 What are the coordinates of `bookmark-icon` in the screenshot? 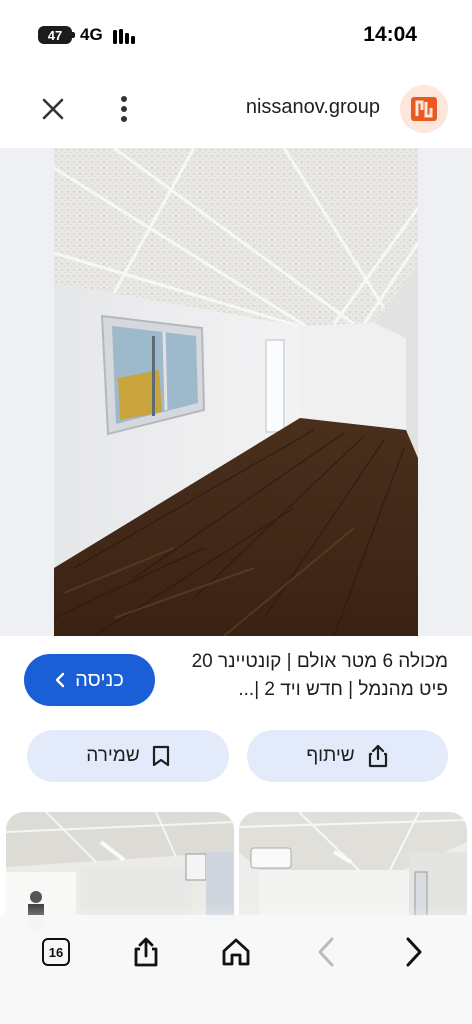 It's located at (160, 756).